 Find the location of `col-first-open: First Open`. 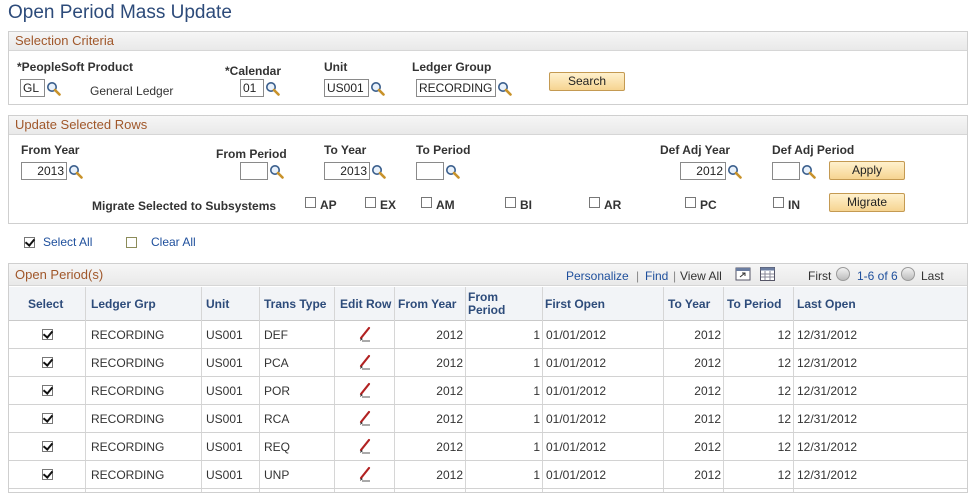

col-first-open: First Open is located at coordinates (575, 304).